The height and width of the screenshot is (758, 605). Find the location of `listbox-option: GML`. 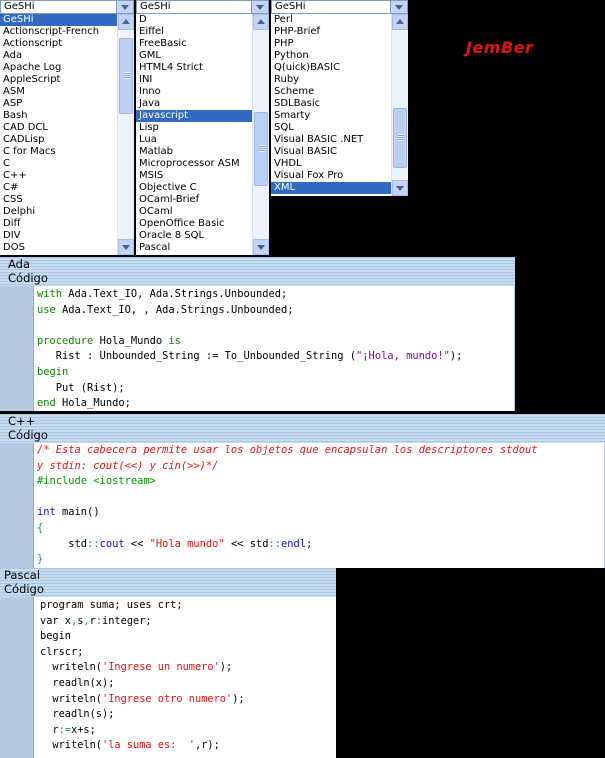

listbox-option: GML is located at coordinates (194, 56).